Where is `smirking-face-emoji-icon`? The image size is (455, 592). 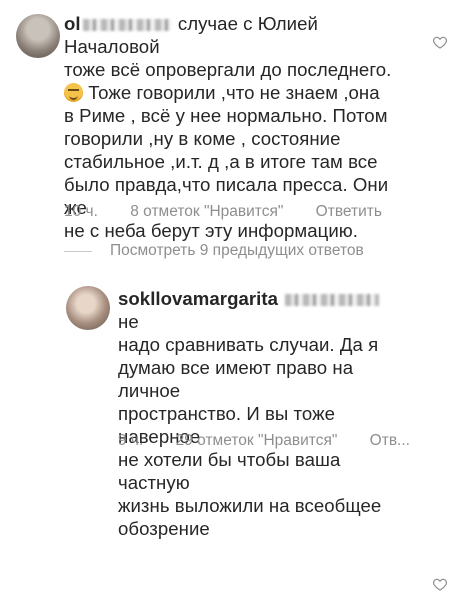
smirking-face-emoji-icon is located at coordinates (73, 92).